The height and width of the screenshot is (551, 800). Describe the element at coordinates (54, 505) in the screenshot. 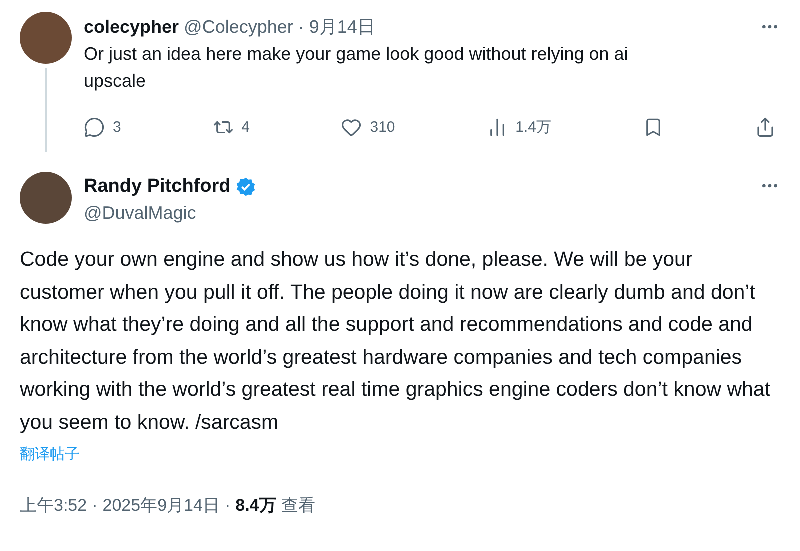

I see `post-time: 上午3:52` at that location.